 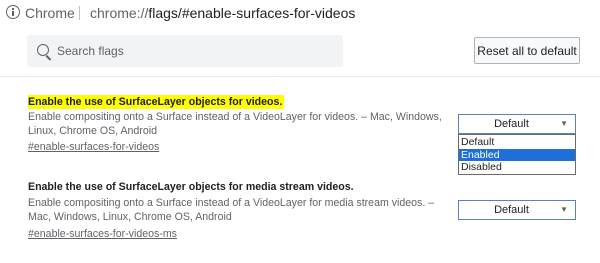 I want to click on flag-permalink: #enable-surfaces-for-videos, so click(x=93, y=147).